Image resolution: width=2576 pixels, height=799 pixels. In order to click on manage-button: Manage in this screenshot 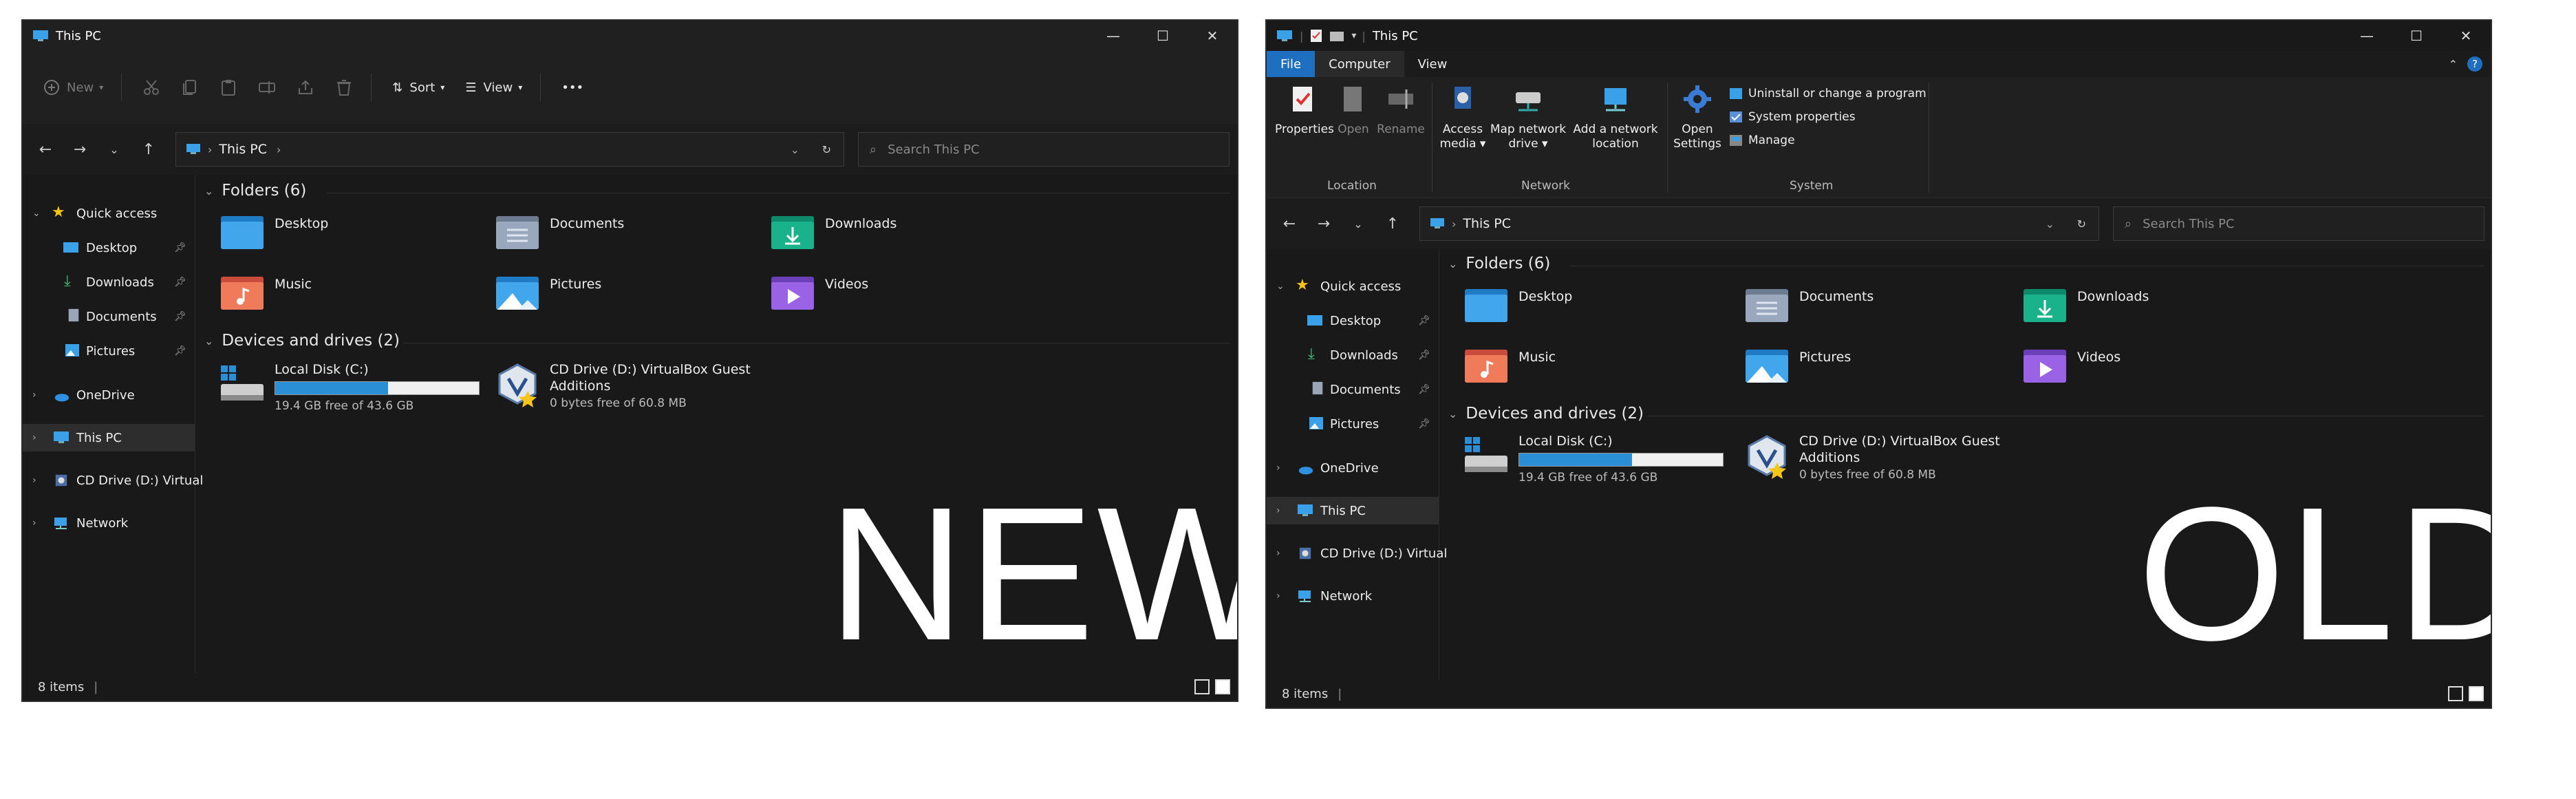, I will do `click(1762, 141)`.